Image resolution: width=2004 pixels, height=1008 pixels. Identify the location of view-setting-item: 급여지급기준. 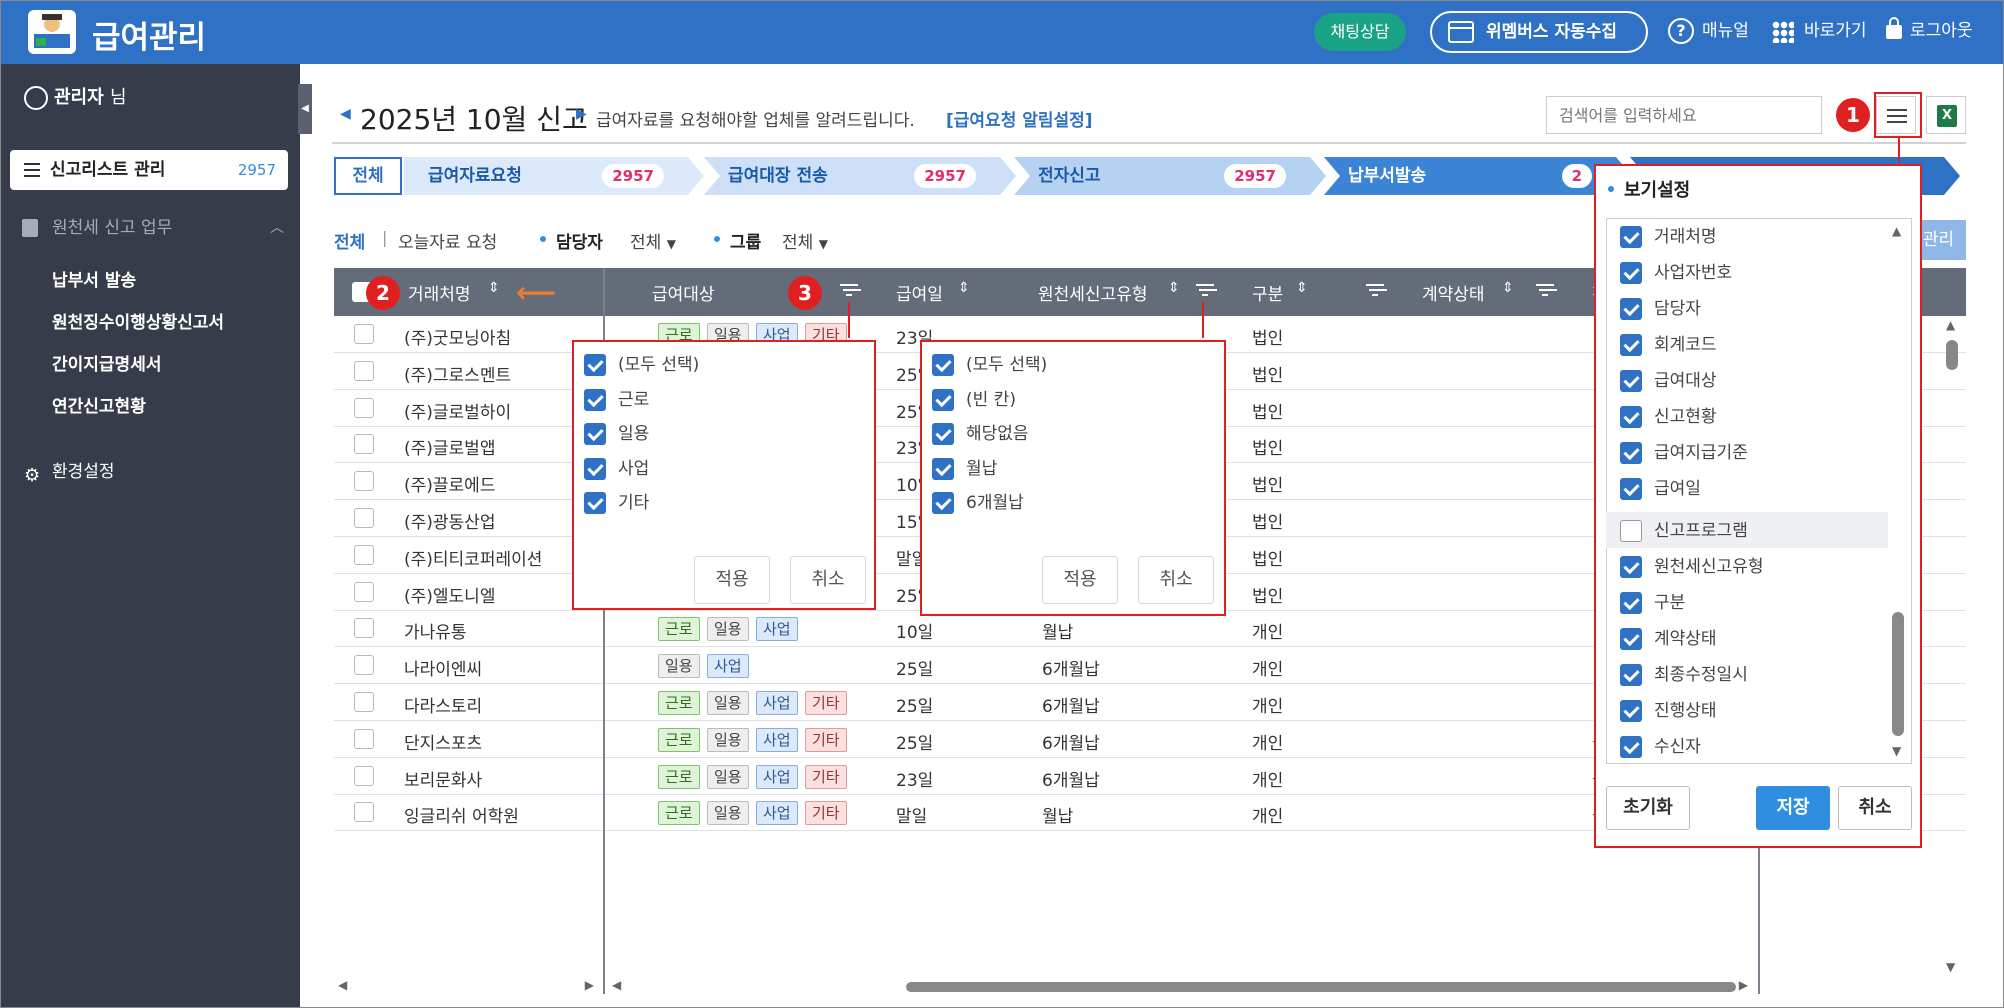
(1684, 453).